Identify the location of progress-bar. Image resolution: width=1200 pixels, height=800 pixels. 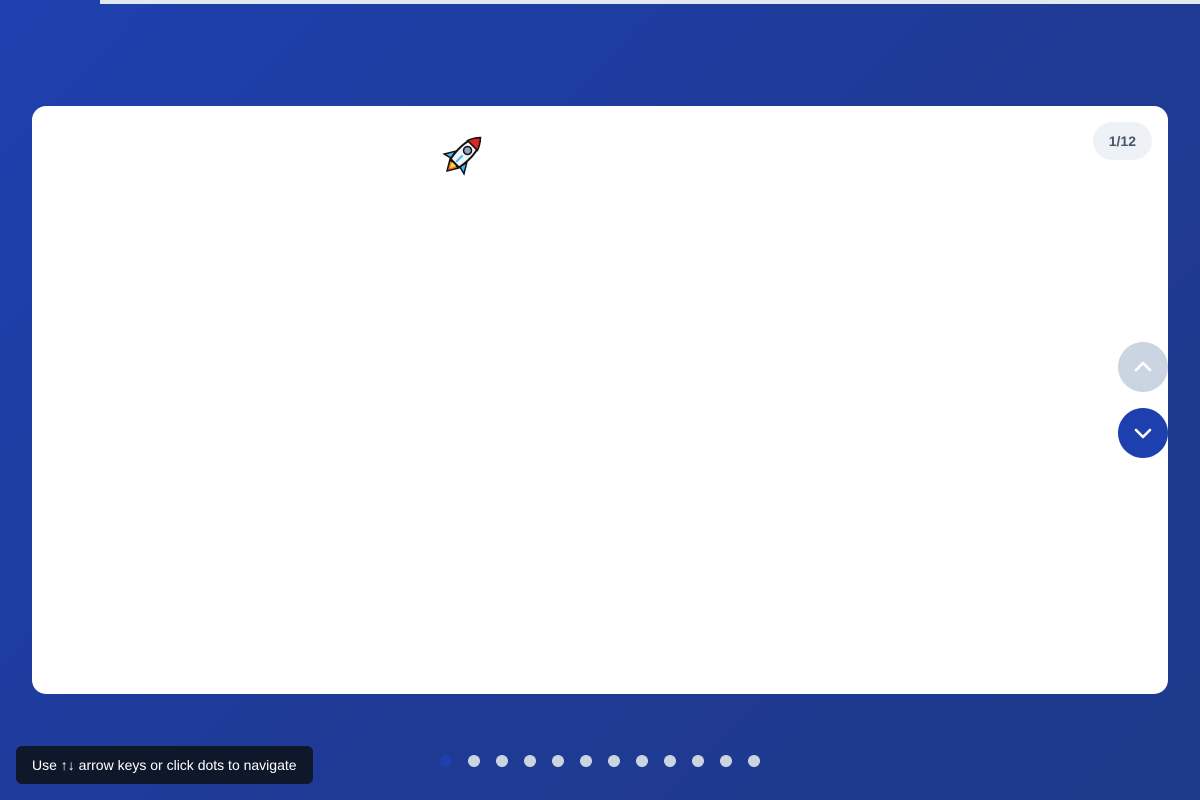
(650, 2).